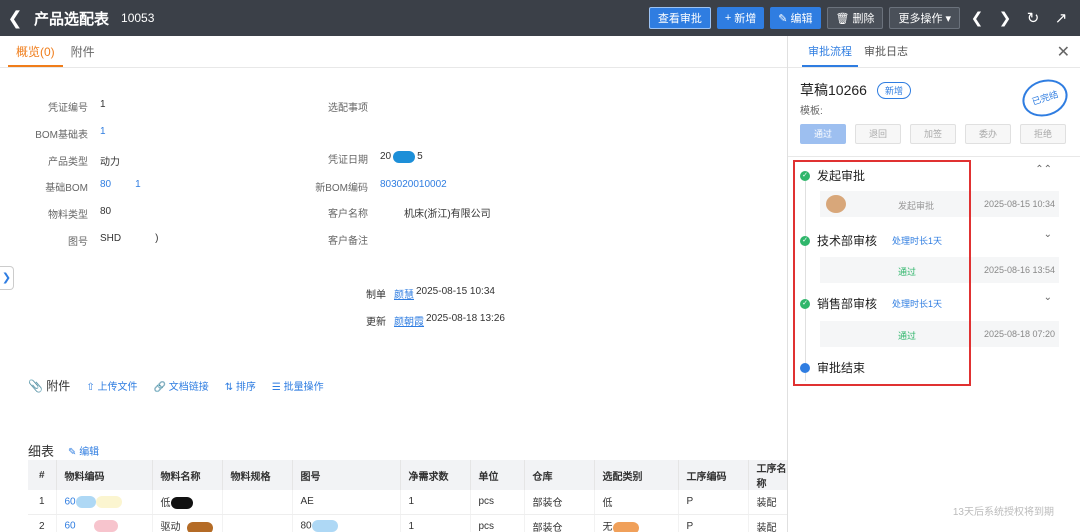  I want to click on field-drawing-no: 图号 SHD ), so click(113, 240).